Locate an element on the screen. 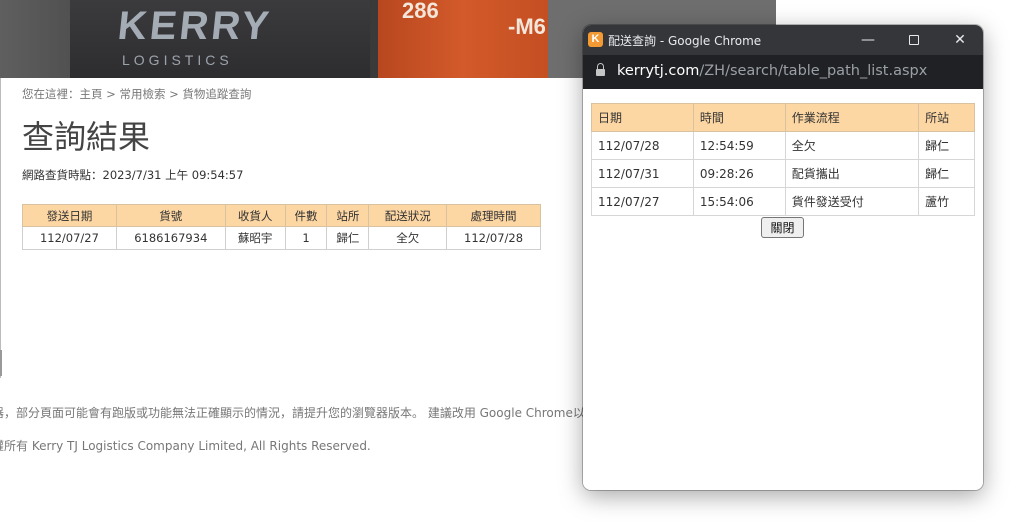  left-divider is located at coordinates (0, 228).